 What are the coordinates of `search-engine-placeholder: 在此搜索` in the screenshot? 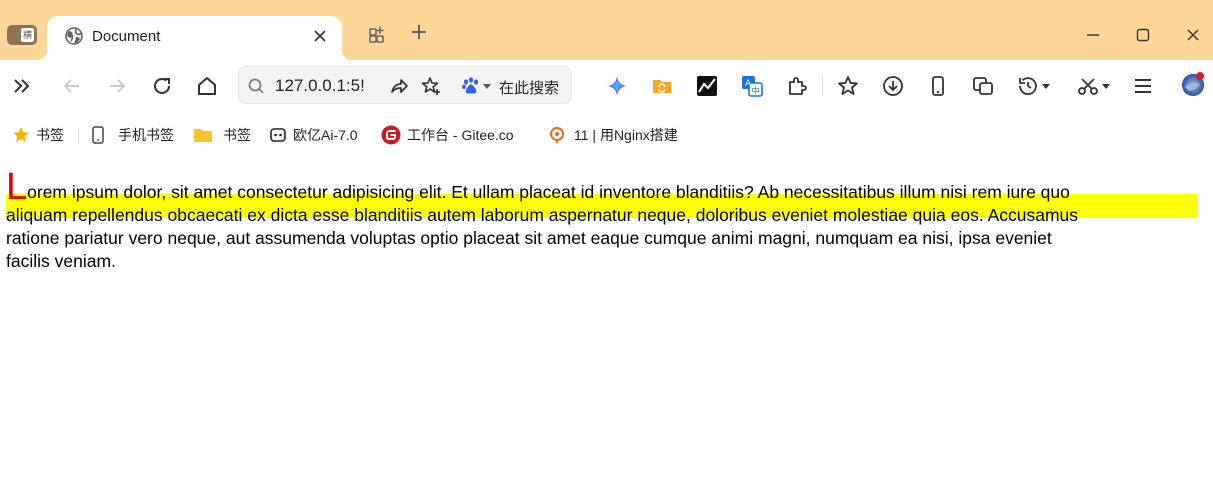 It's located at (532, 87).